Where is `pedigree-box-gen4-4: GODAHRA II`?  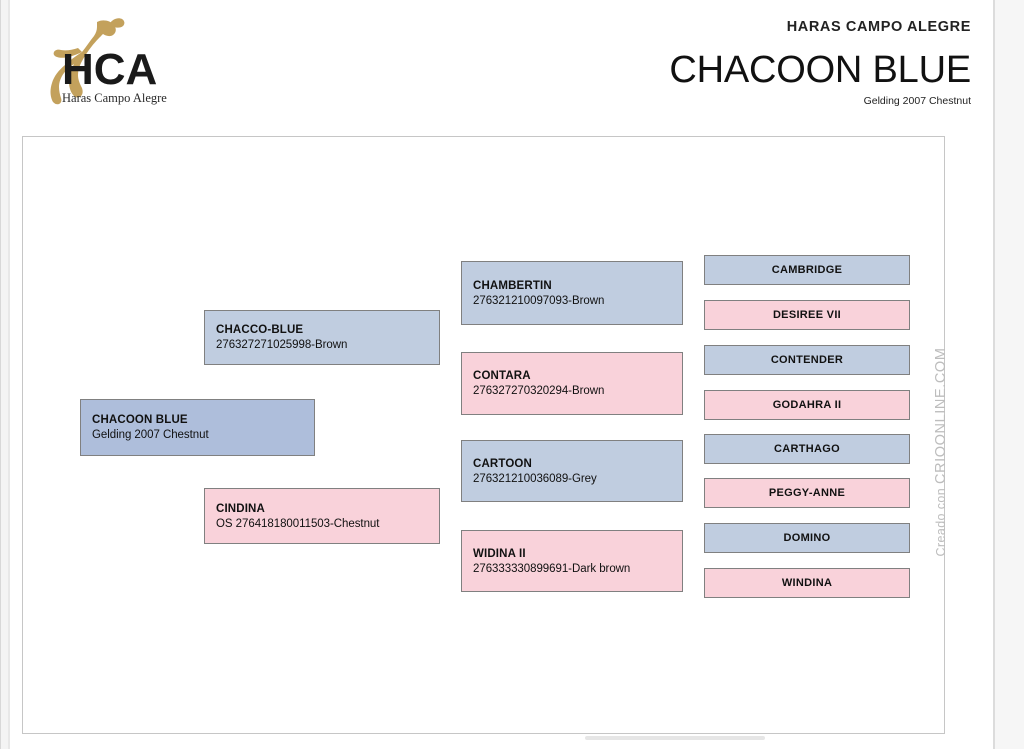
pedigree-box-gen4-4: GODAHRA II is located at coordinates (807, 405).